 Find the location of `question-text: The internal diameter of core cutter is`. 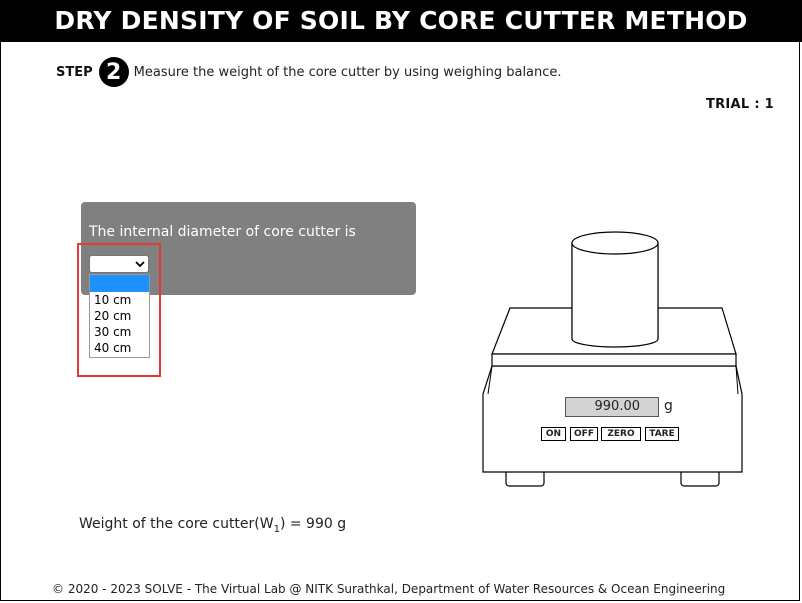

question-text: The internal diameter of core cutter is is located at coordinates (222, 232).